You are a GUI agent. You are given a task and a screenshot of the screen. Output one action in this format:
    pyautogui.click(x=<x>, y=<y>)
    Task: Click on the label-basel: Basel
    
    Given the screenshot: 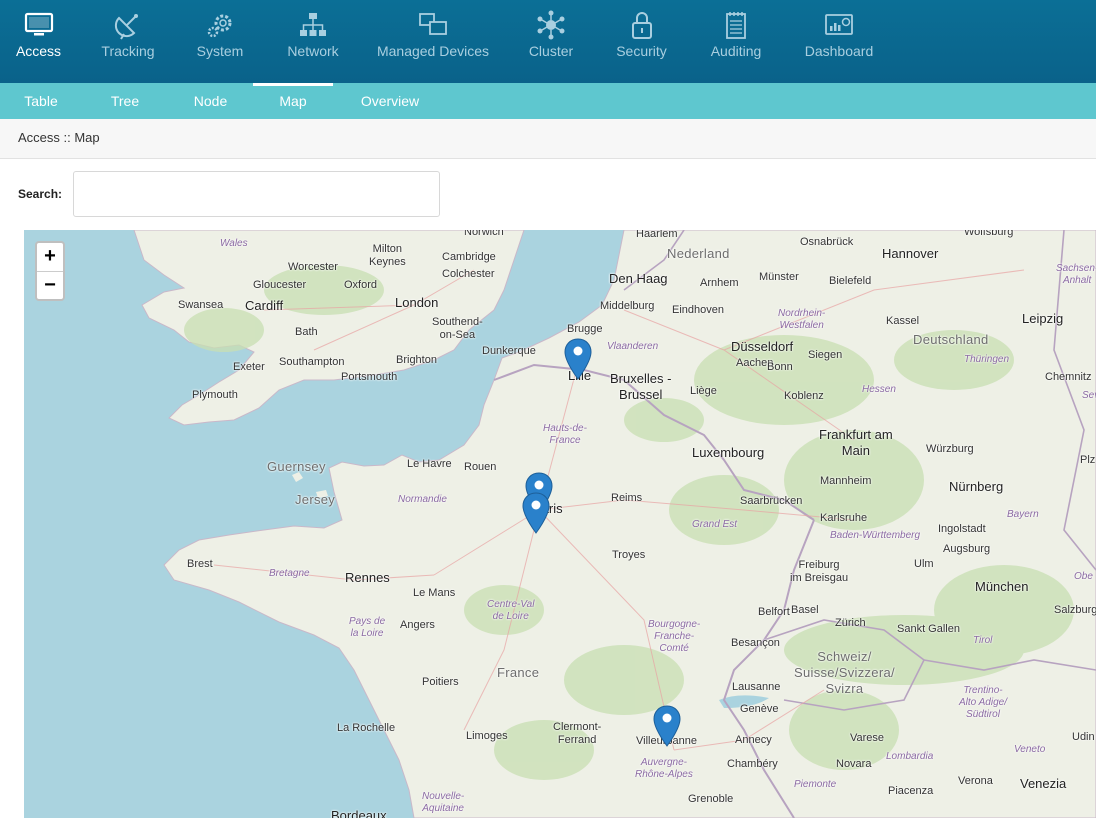 What is the action you would take?
    pyautogui.click(x=805, y=610)
    